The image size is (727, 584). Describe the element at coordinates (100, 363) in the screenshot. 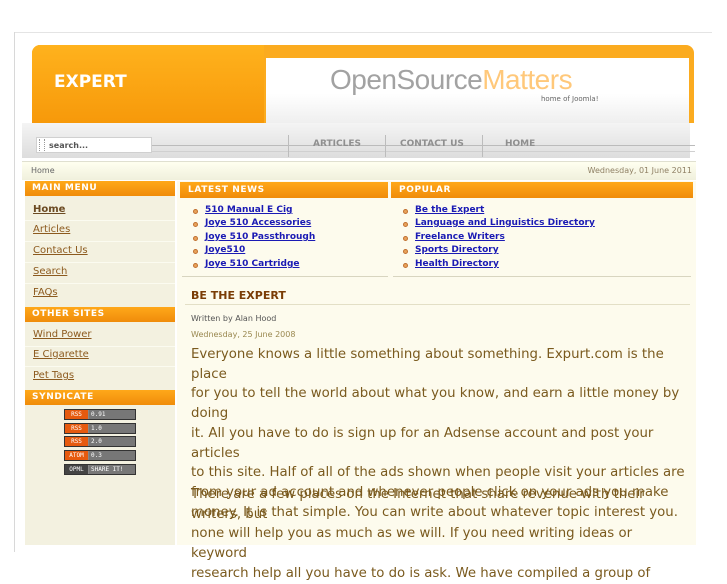

I see `sidebar` at that location.